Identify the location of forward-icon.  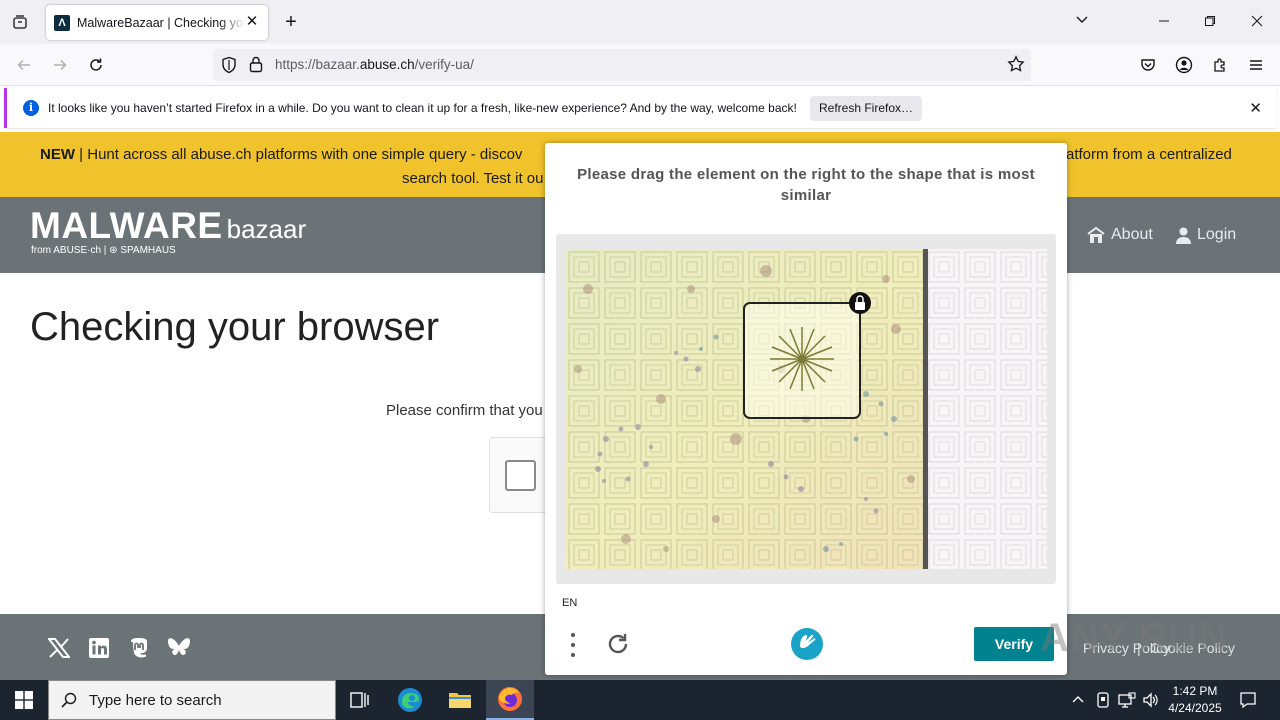
(60, 65).